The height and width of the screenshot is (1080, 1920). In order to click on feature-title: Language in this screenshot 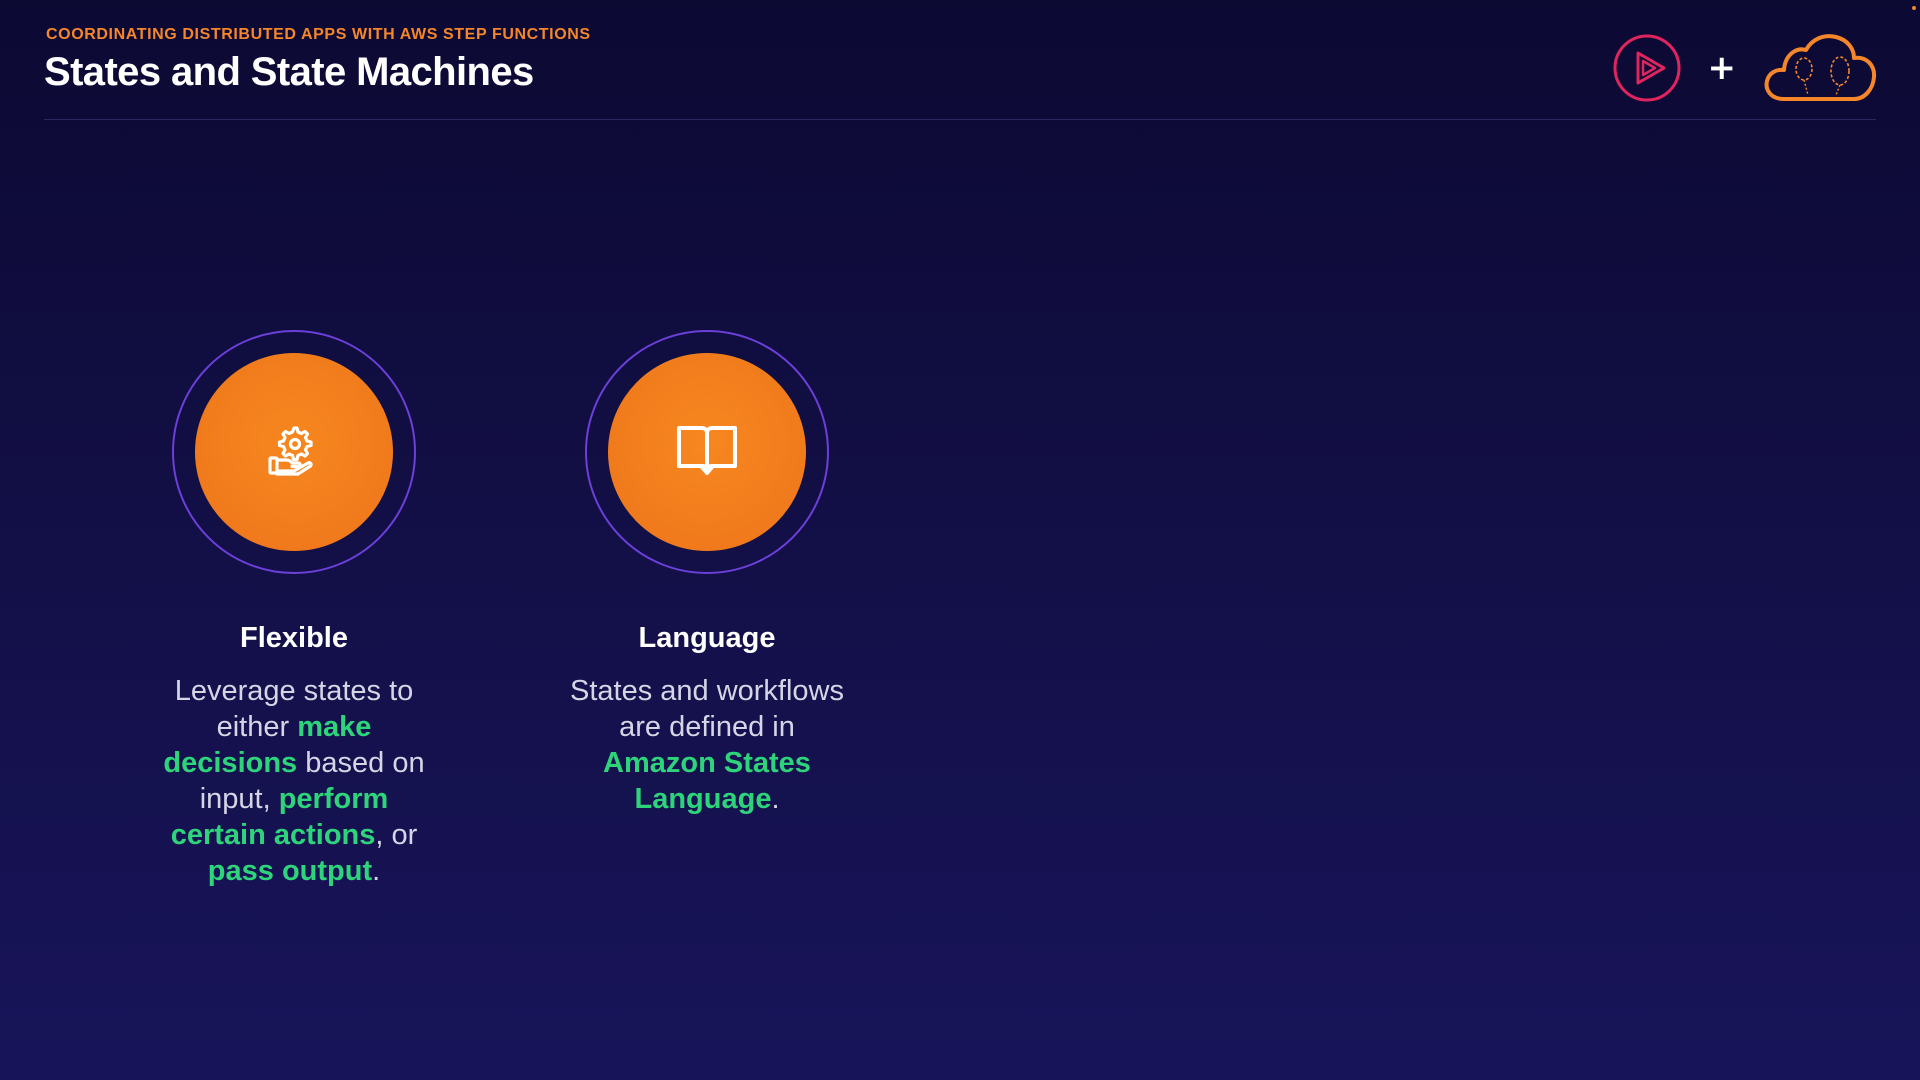, I will do `click(707, 638)`.